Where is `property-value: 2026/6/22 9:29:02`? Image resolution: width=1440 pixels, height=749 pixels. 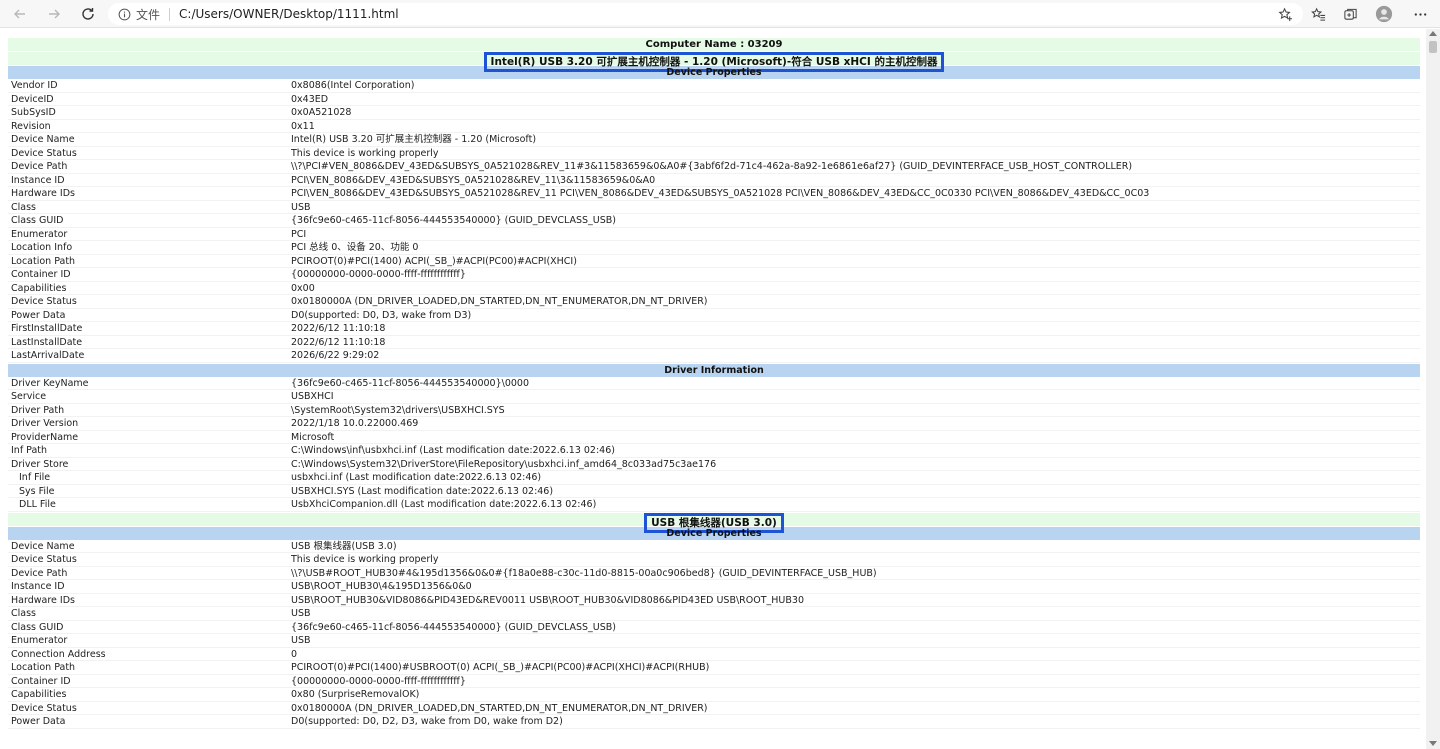 property-value: 2026/6/22 9:29:02 is located at coordinates (335, 355).